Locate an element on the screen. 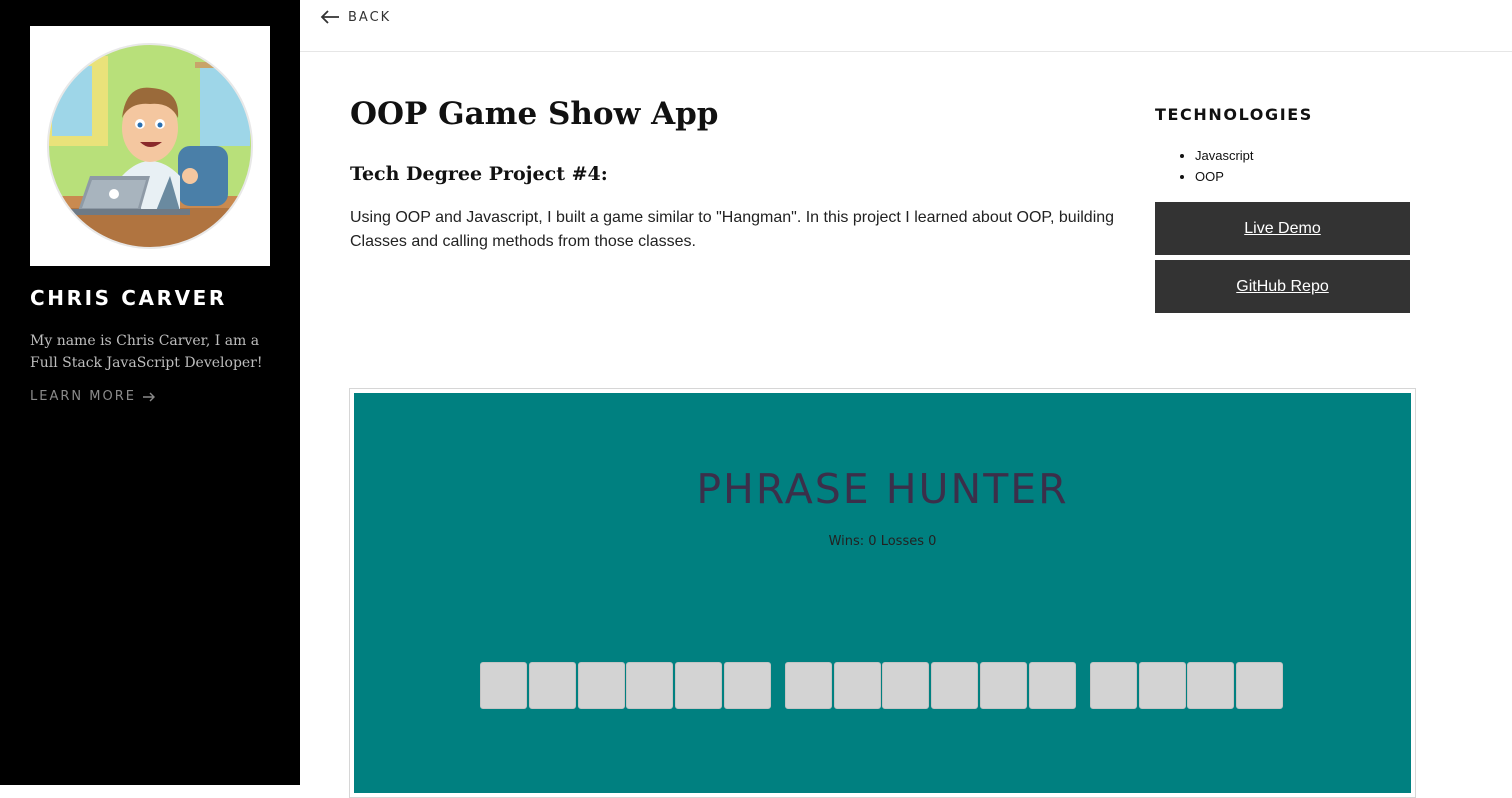 The height and width of the screenshot is (798, 1512). arrow-right-icon is located at coordinates (148, 396).